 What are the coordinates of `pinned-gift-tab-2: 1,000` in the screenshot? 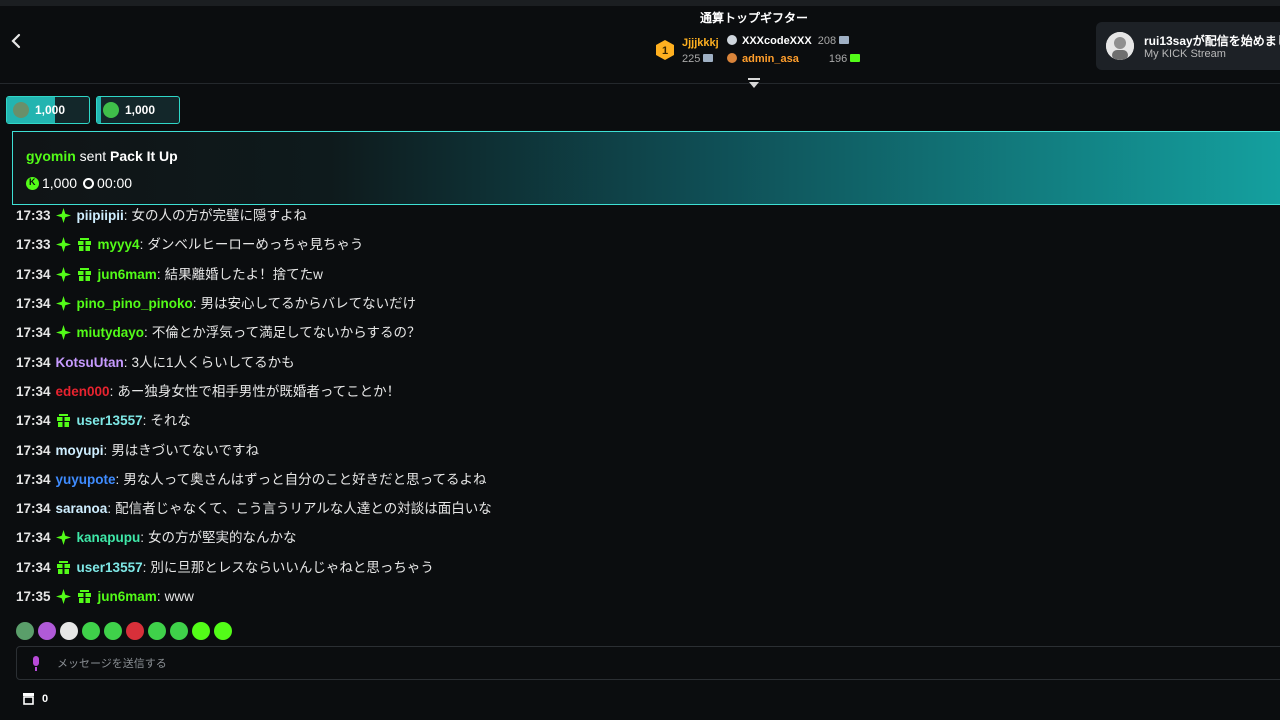 It's located at (138, 110).